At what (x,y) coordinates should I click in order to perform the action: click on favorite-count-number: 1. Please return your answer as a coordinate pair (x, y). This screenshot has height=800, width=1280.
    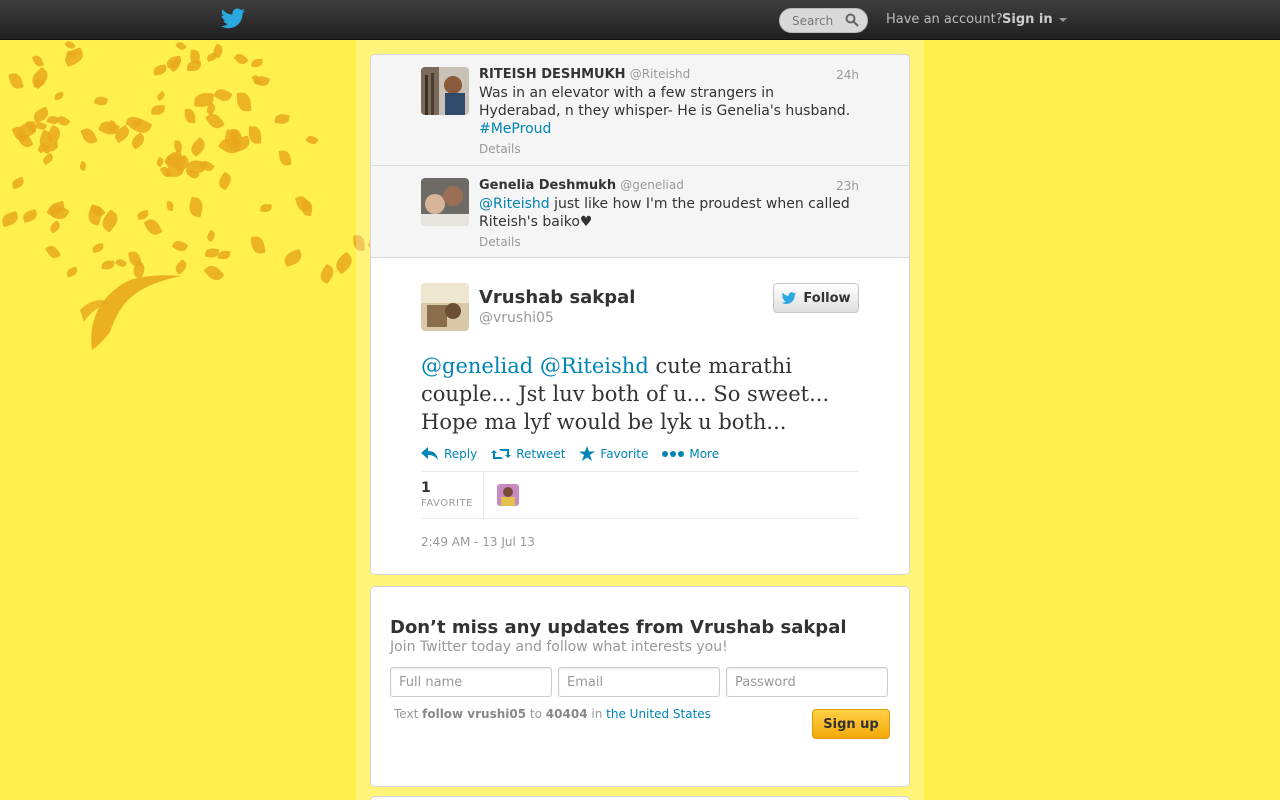
    Looking at the image, I should click on (426, 488).